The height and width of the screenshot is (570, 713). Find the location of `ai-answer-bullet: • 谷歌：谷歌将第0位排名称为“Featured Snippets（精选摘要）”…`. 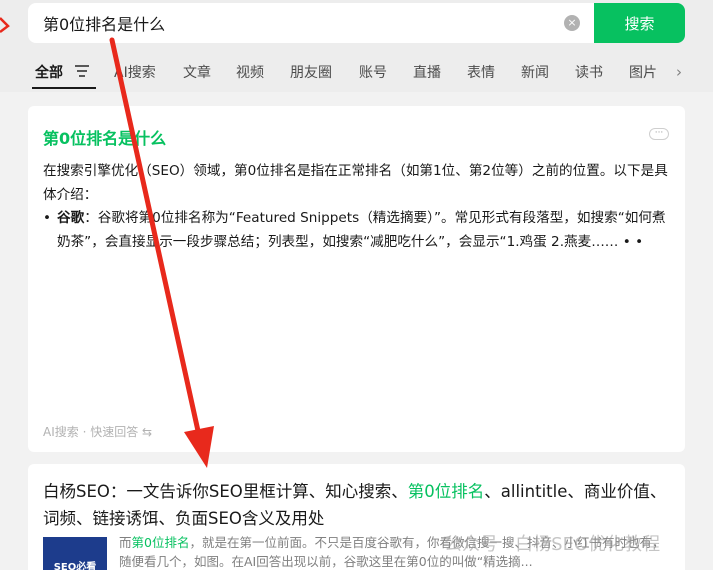

ai-answer-bullet: • 谷歌：谷歌将第0位排名称为“Featured Snippets（精选摘要）”… is located at coordinates (358, 230).